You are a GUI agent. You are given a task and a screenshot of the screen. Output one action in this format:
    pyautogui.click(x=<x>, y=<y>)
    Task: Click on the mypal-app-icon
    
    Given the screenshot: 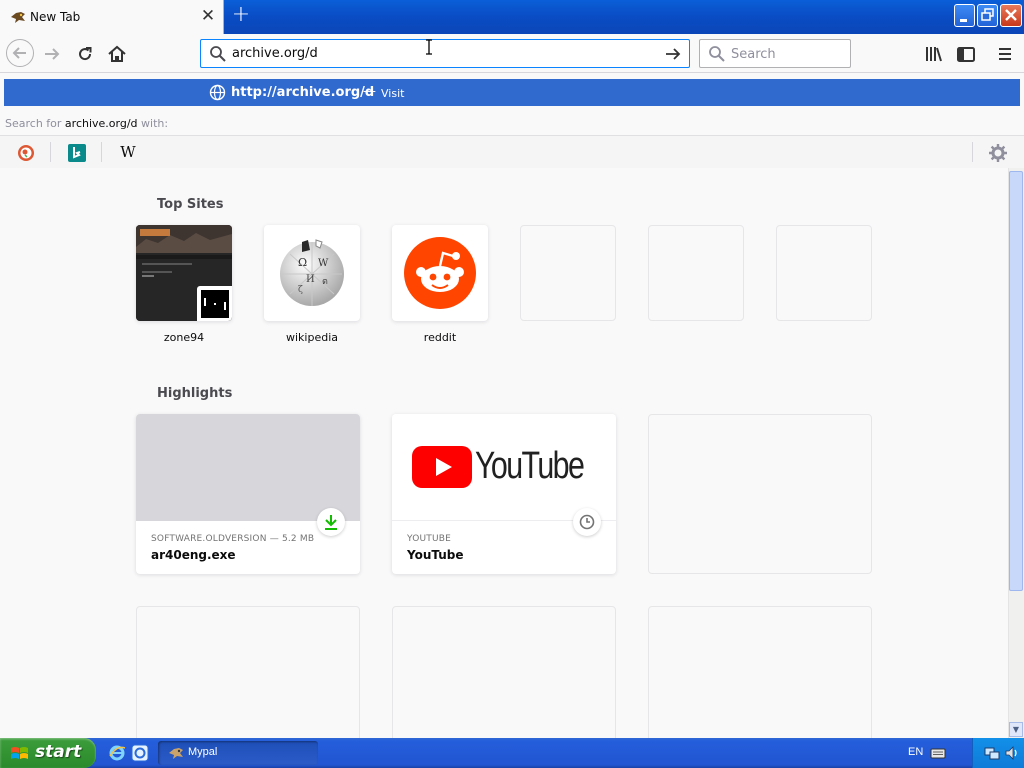 What is the action you would take?
    pyautogui.click(x=176, y=753)
    